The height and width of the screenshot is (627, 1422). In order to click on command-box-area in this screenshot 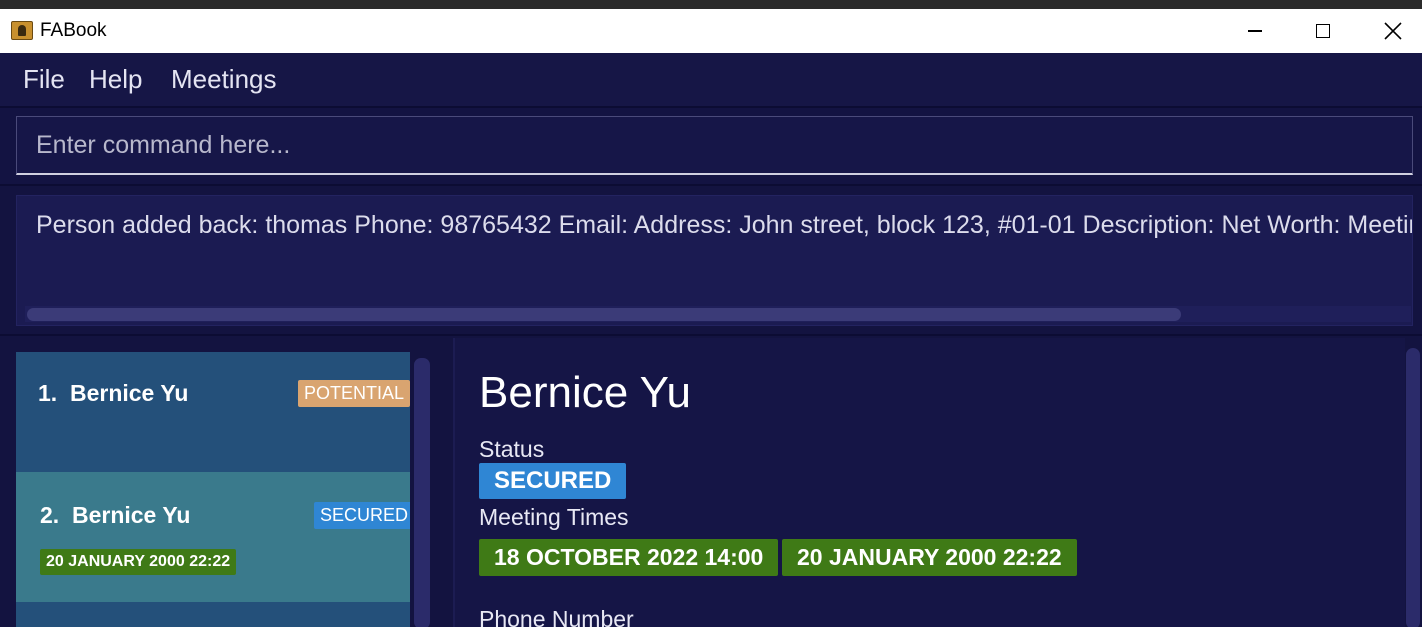, I will do `click(711, 145)`.